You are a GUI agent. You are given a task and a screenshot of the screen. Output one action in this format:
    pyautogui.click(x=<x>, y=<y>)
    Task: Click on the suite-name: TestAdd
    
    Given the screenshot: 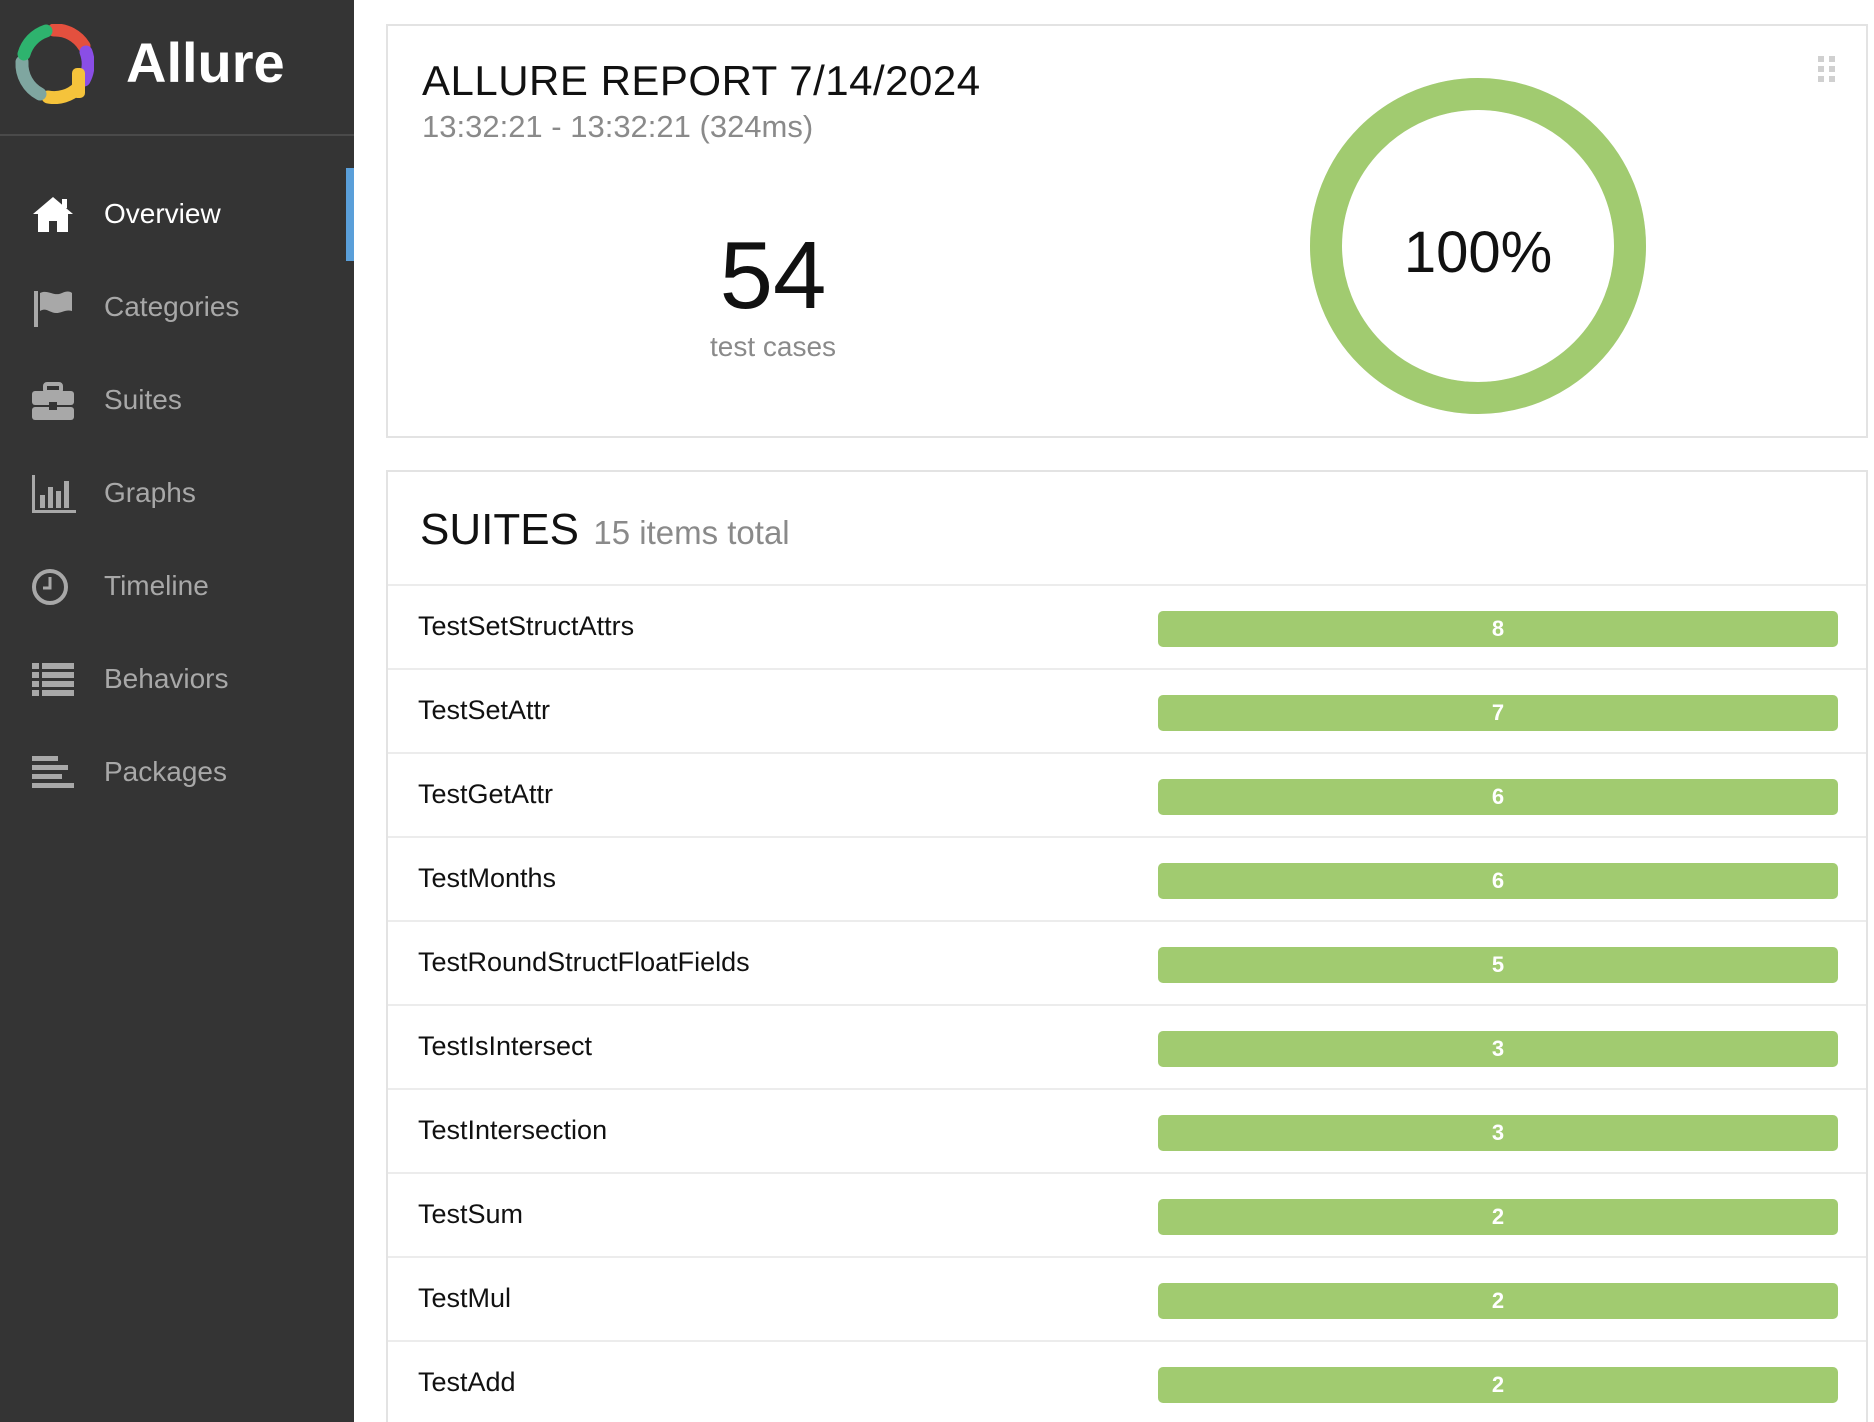 What is the action you would take?
    pyautogui.click(x=467, y=1382)
    